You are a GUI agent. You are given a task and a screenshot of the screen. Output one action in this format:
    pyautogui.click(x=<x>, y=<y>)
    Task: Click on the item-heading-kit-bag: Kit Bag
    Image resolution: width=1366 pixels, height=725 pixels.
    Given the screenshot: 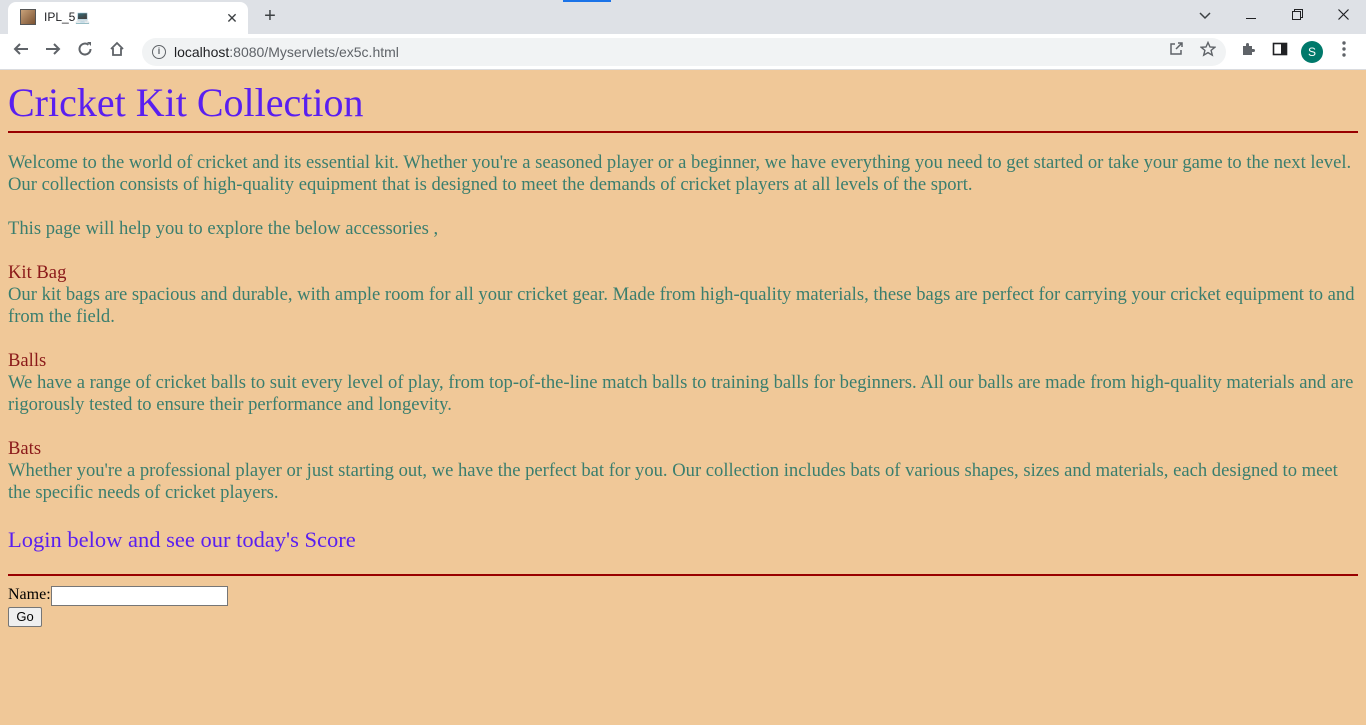 What is the action you would take?
    pyautogui.click(x=37, y=272)
    